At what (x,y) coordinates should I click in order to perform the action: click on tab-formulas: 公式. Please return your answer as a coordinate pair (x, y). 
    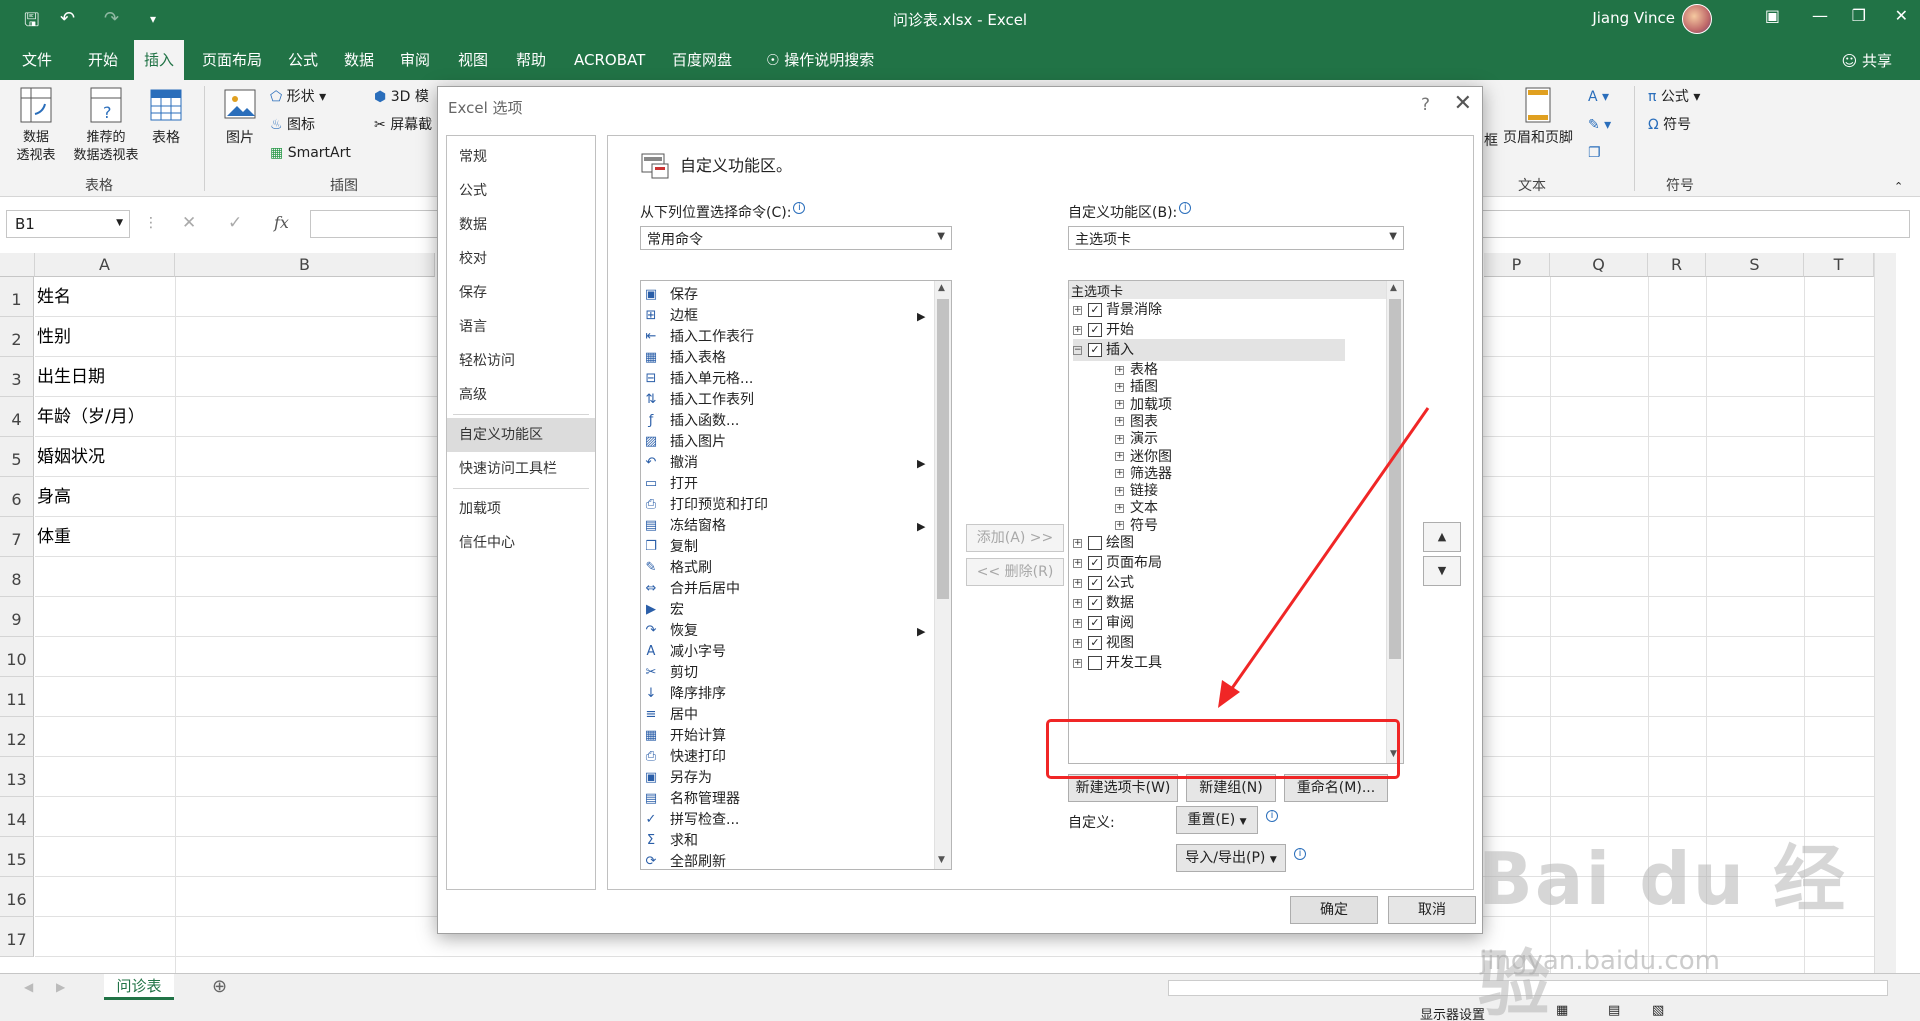
    Looking at the image, I should click on (303, 60).